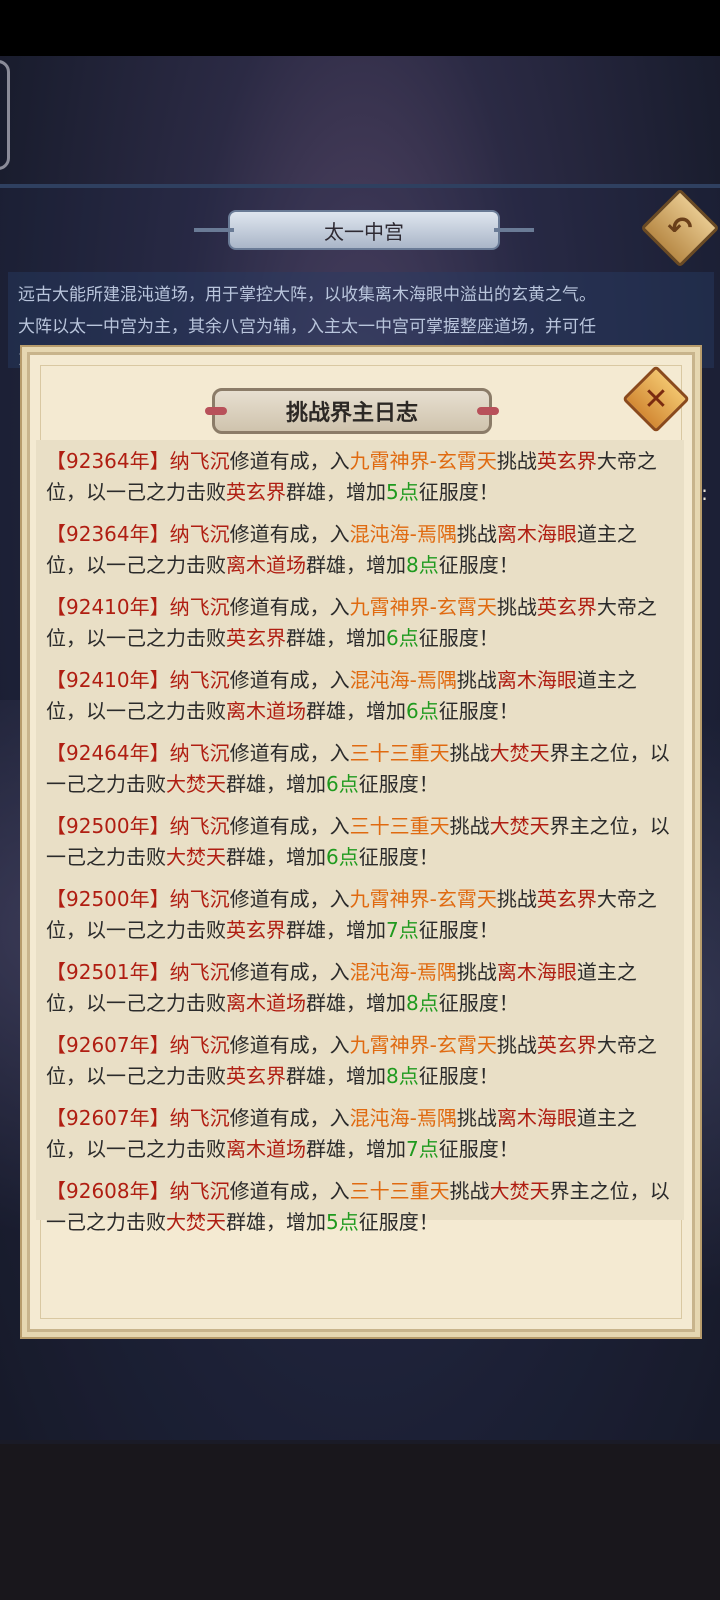 This screenshot has height=1600, width=720. Describe the element at coordinates (307, 327) in the screenshot. I see `hall-description-line: 大阵以太一中宫为主，其余八宫为辅，入主太一中宫可掌握整座道场，并可任` at that location.